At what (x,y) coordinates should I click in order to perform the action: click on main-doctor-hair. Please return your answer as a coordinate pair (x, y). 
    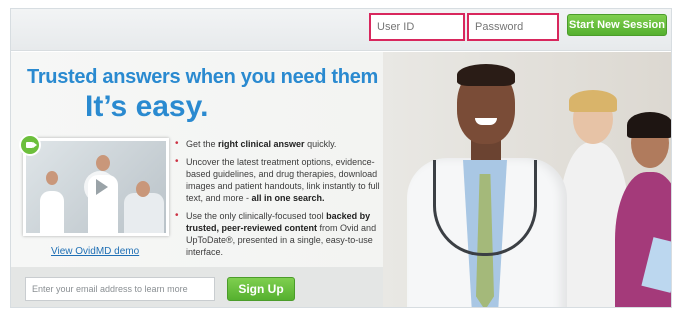
    Looking at the image, I should click on (486, 75).